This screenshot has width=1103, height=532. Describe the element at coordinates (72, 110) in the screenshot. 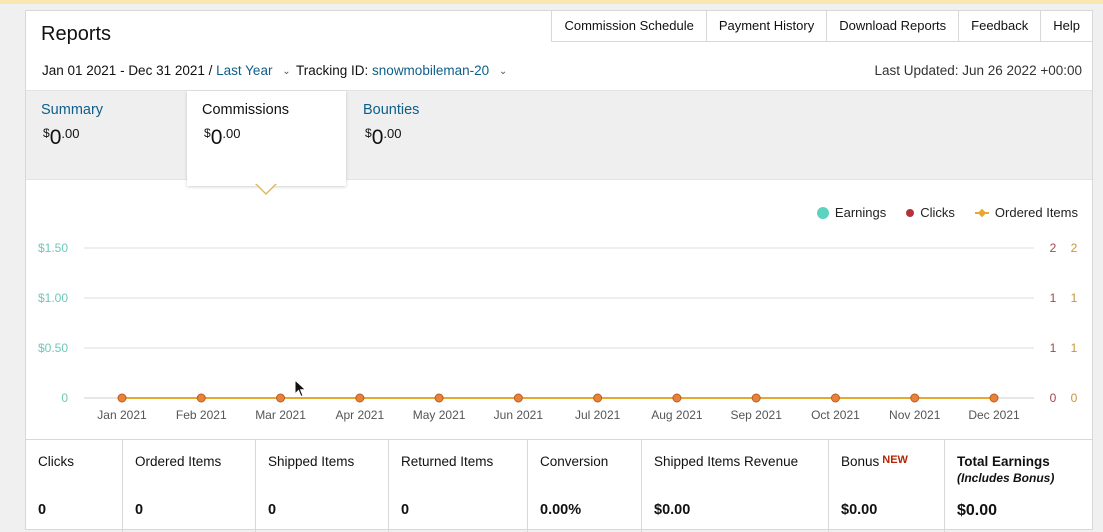

I see `tab-label: Summary` at that location.